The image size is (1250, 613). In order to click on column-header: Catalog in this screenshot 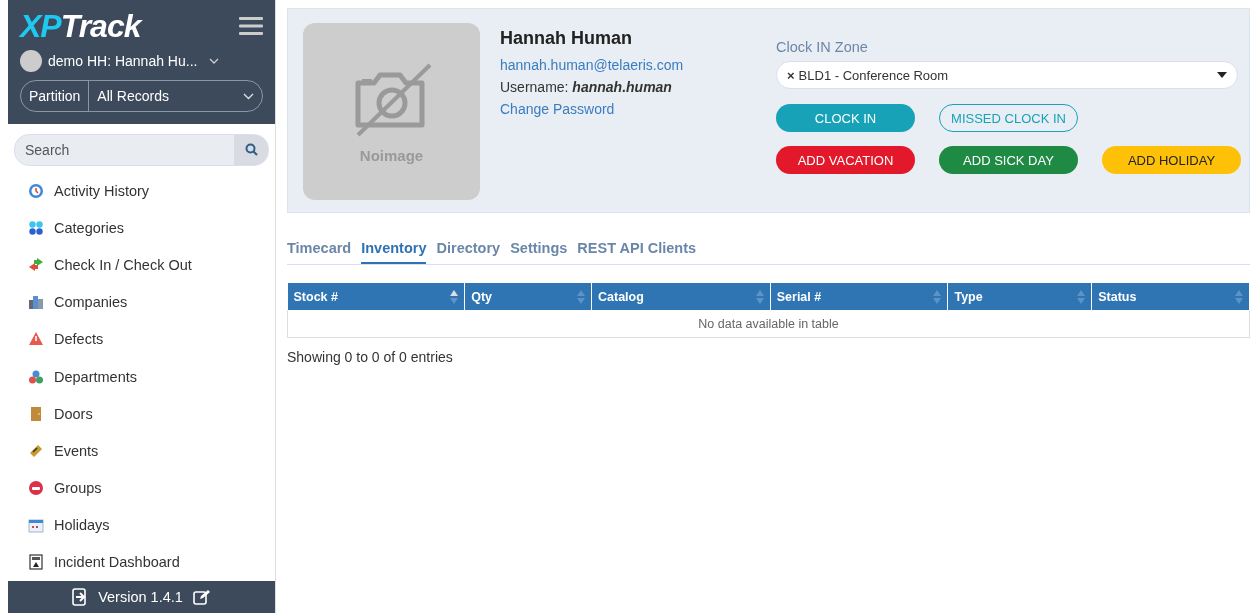, I will do `click(681, 296)`.